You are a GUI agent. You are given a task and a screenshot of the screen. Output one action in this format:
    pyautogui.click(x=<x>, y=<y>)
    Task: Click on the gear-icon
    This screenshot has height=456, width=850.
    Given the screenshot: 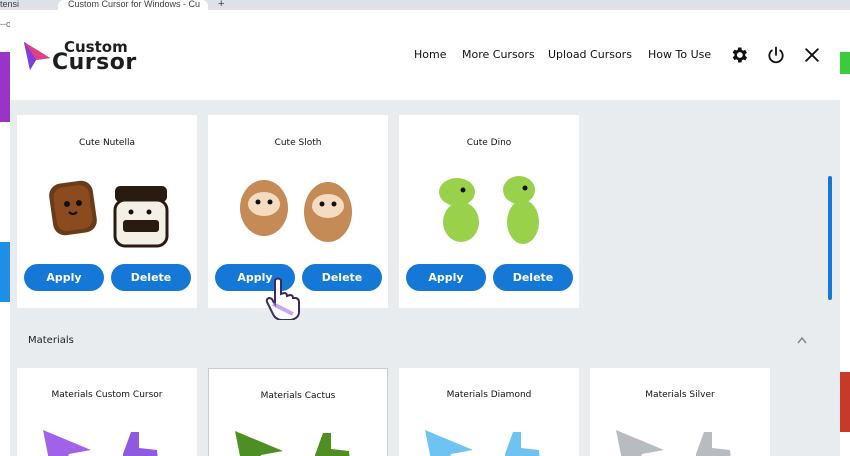 What is the action you would take?
    pyautogui.click(x=739, y=55)
    